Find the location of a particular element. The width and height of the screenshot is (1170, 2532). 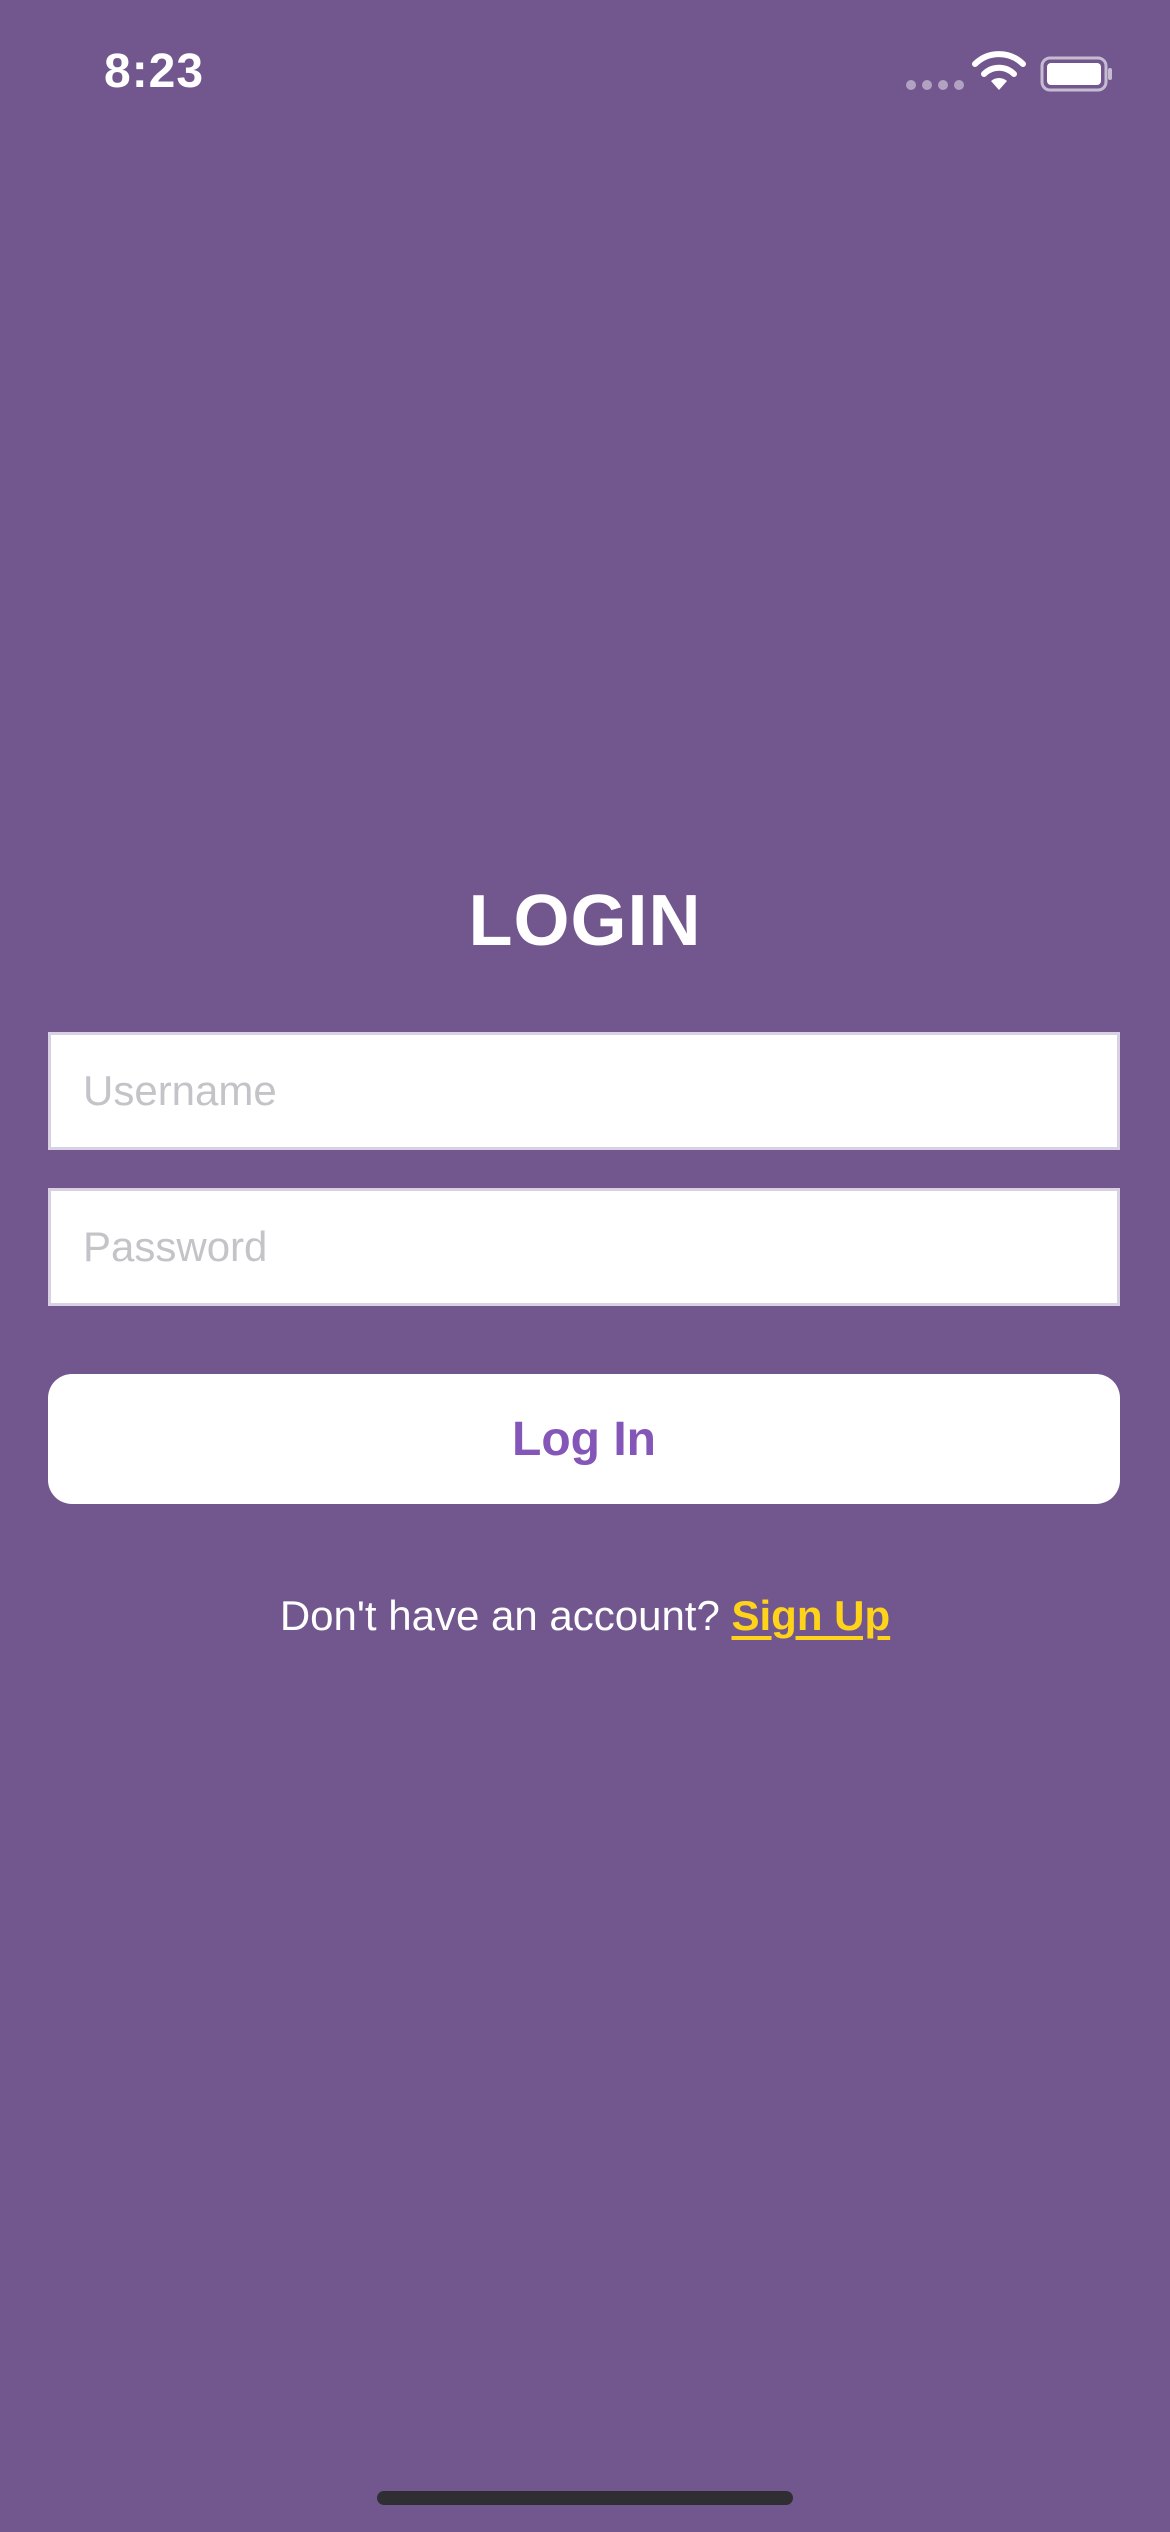

signup-prompt: Don't have an account? is located at coordinates (505, 1615).